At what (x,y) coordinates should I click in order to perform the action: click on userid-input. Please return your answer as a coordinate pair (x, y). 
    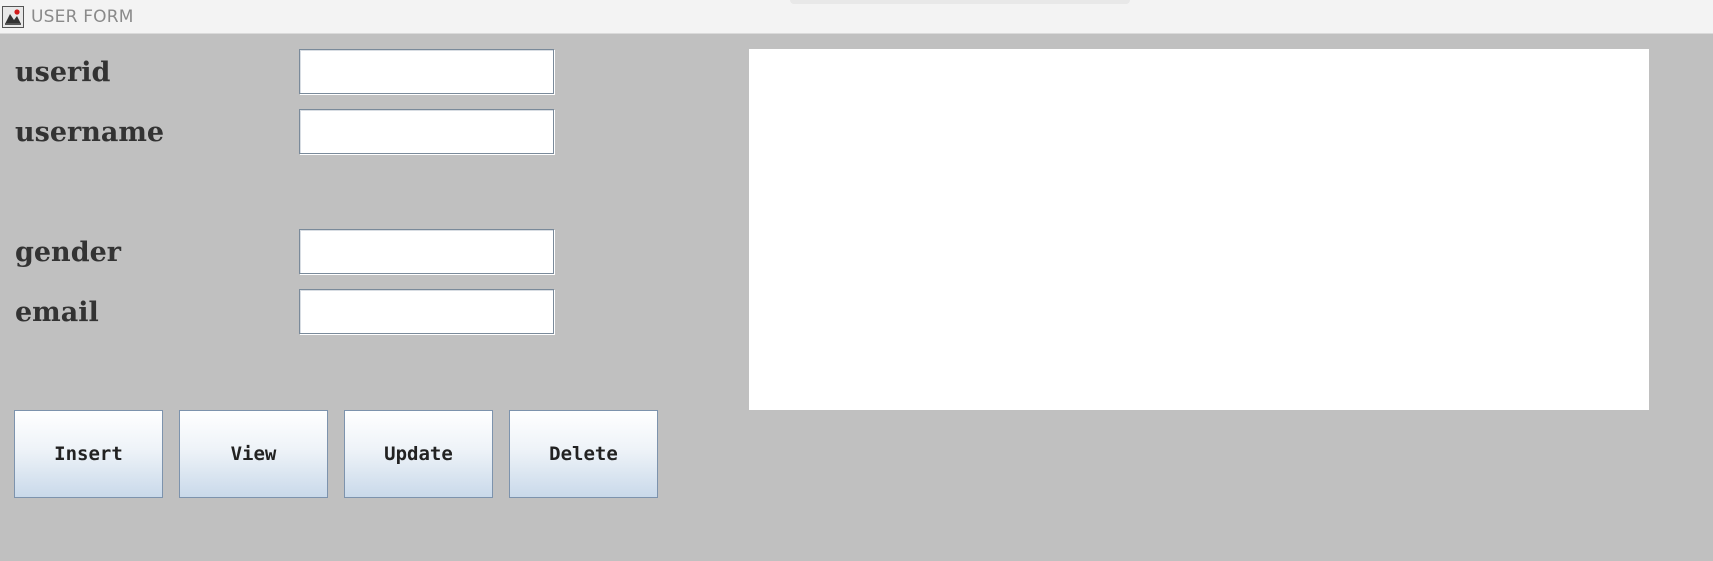
    Looking at the image, I should click on (426, 71).